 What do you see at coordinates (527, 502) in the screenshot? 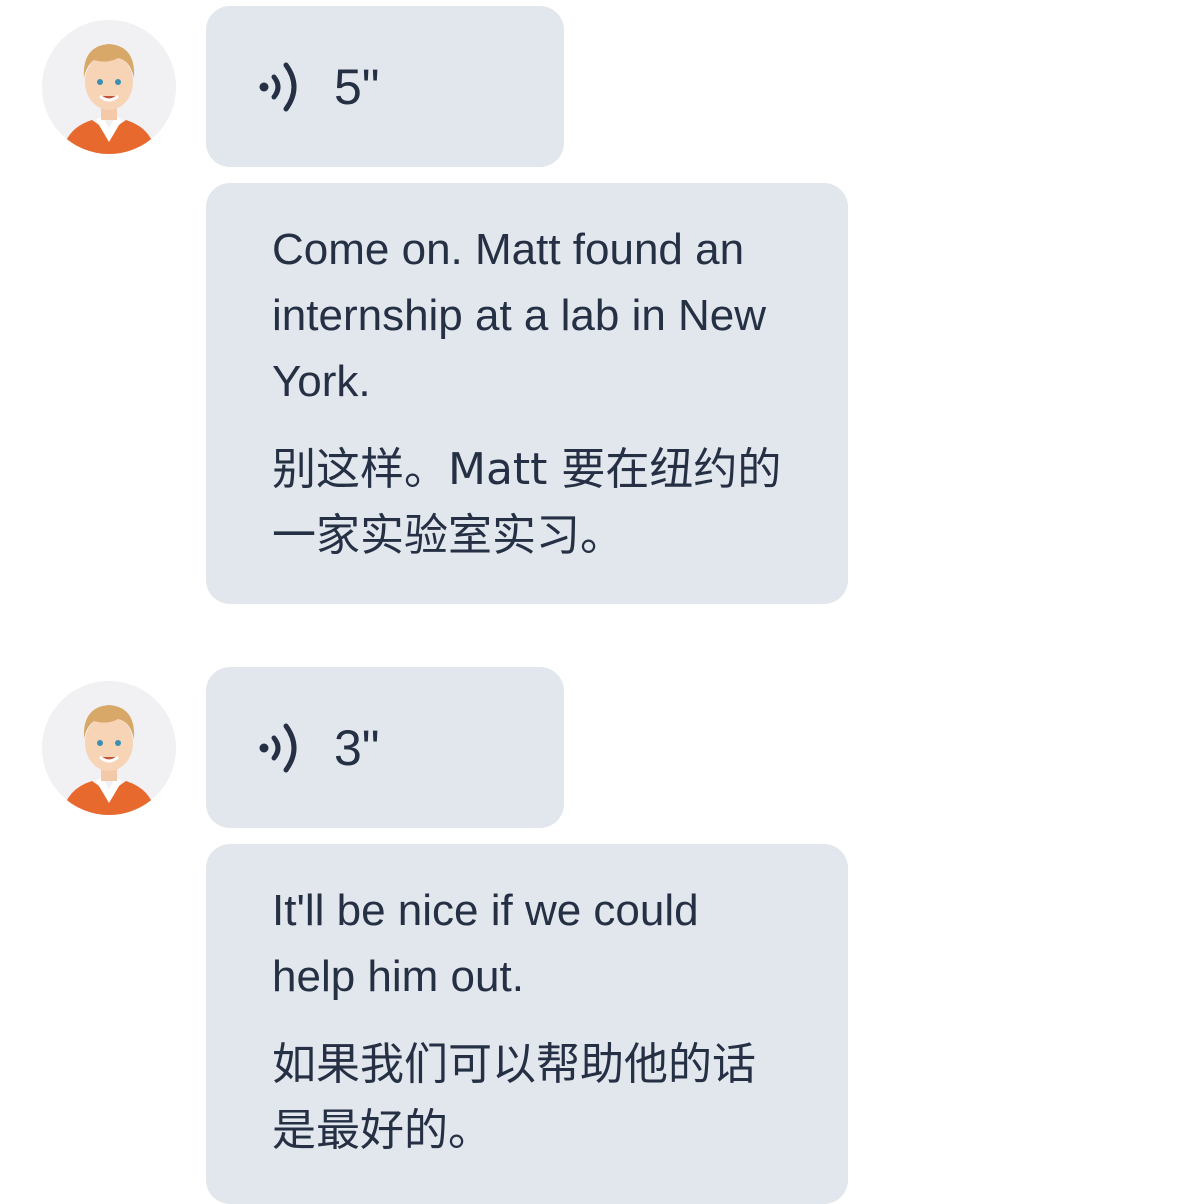
I see `chinese-translation: 别这样。Matt 要在纽约的一家实验室实习。` at bounding box center [527, 502].